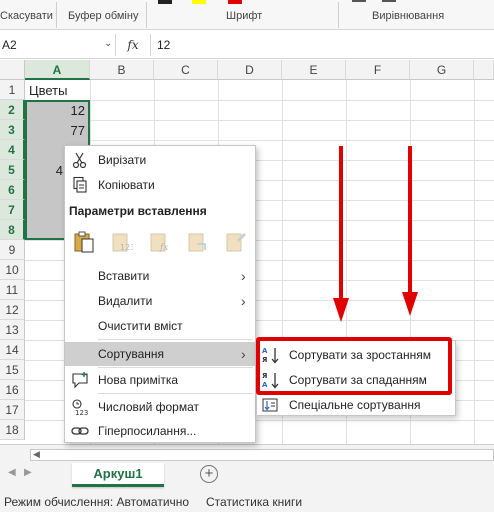 The height and width of the screenshot is (512, 494). I want to click on row-header-4: 4, so click(12, 150).